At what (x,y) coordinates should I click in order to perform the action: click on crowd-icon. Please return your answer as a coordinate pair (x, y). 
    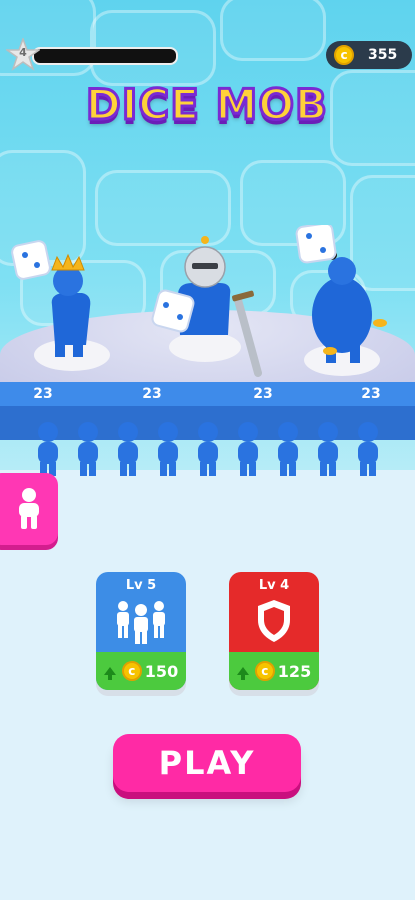
    Looking at the image, I should click on (141, 622).